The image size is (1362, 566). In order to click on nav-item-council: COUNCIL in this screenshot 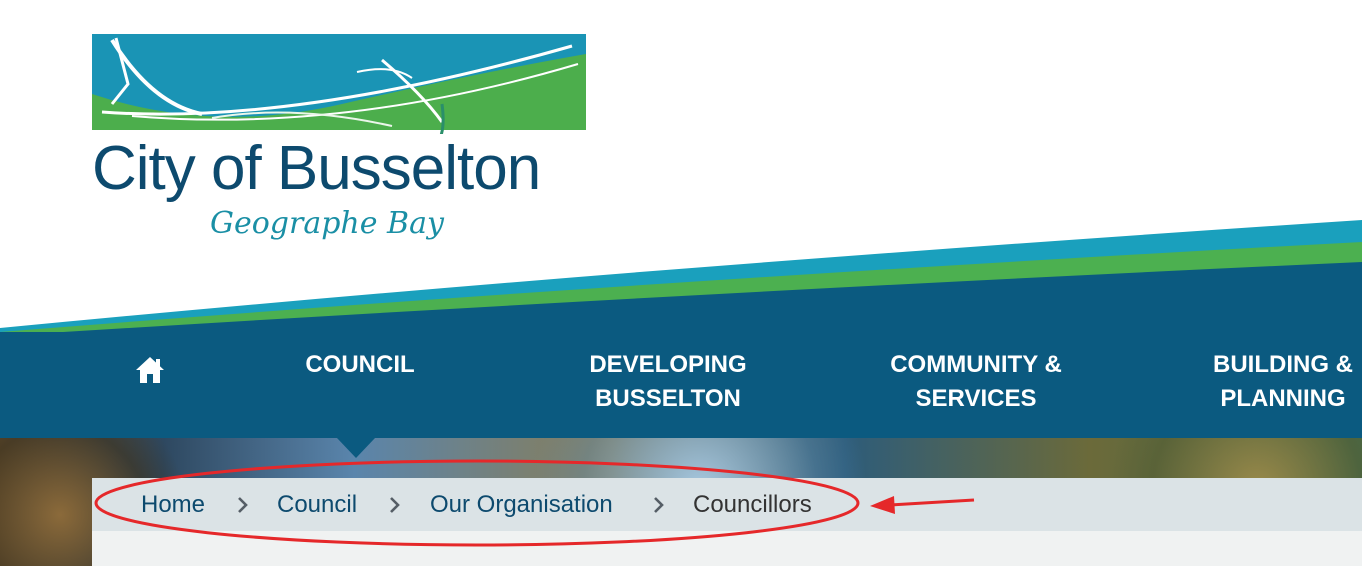, I will do `click(360, 365)`.